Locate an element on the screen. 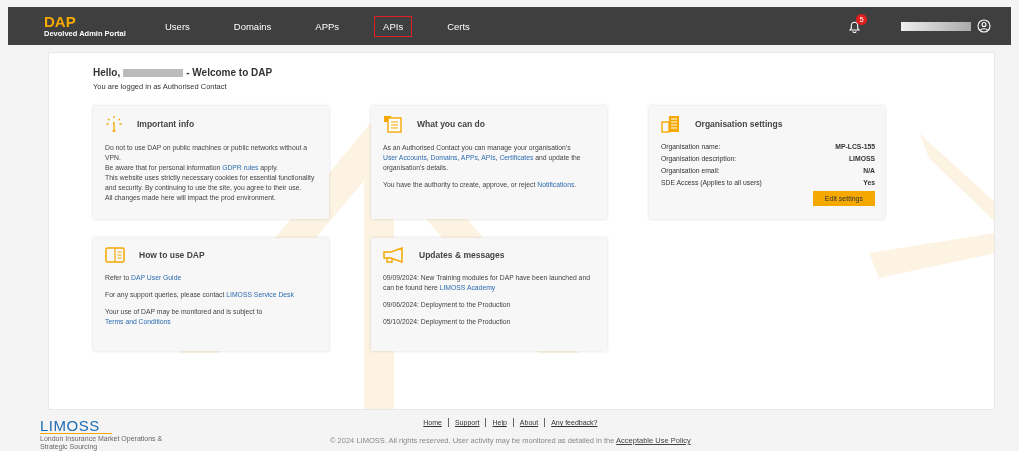 Image resolution: width=1019 pixels, height=451 pixels. card-title: Organisation settings is located at coordinates (739, 124).